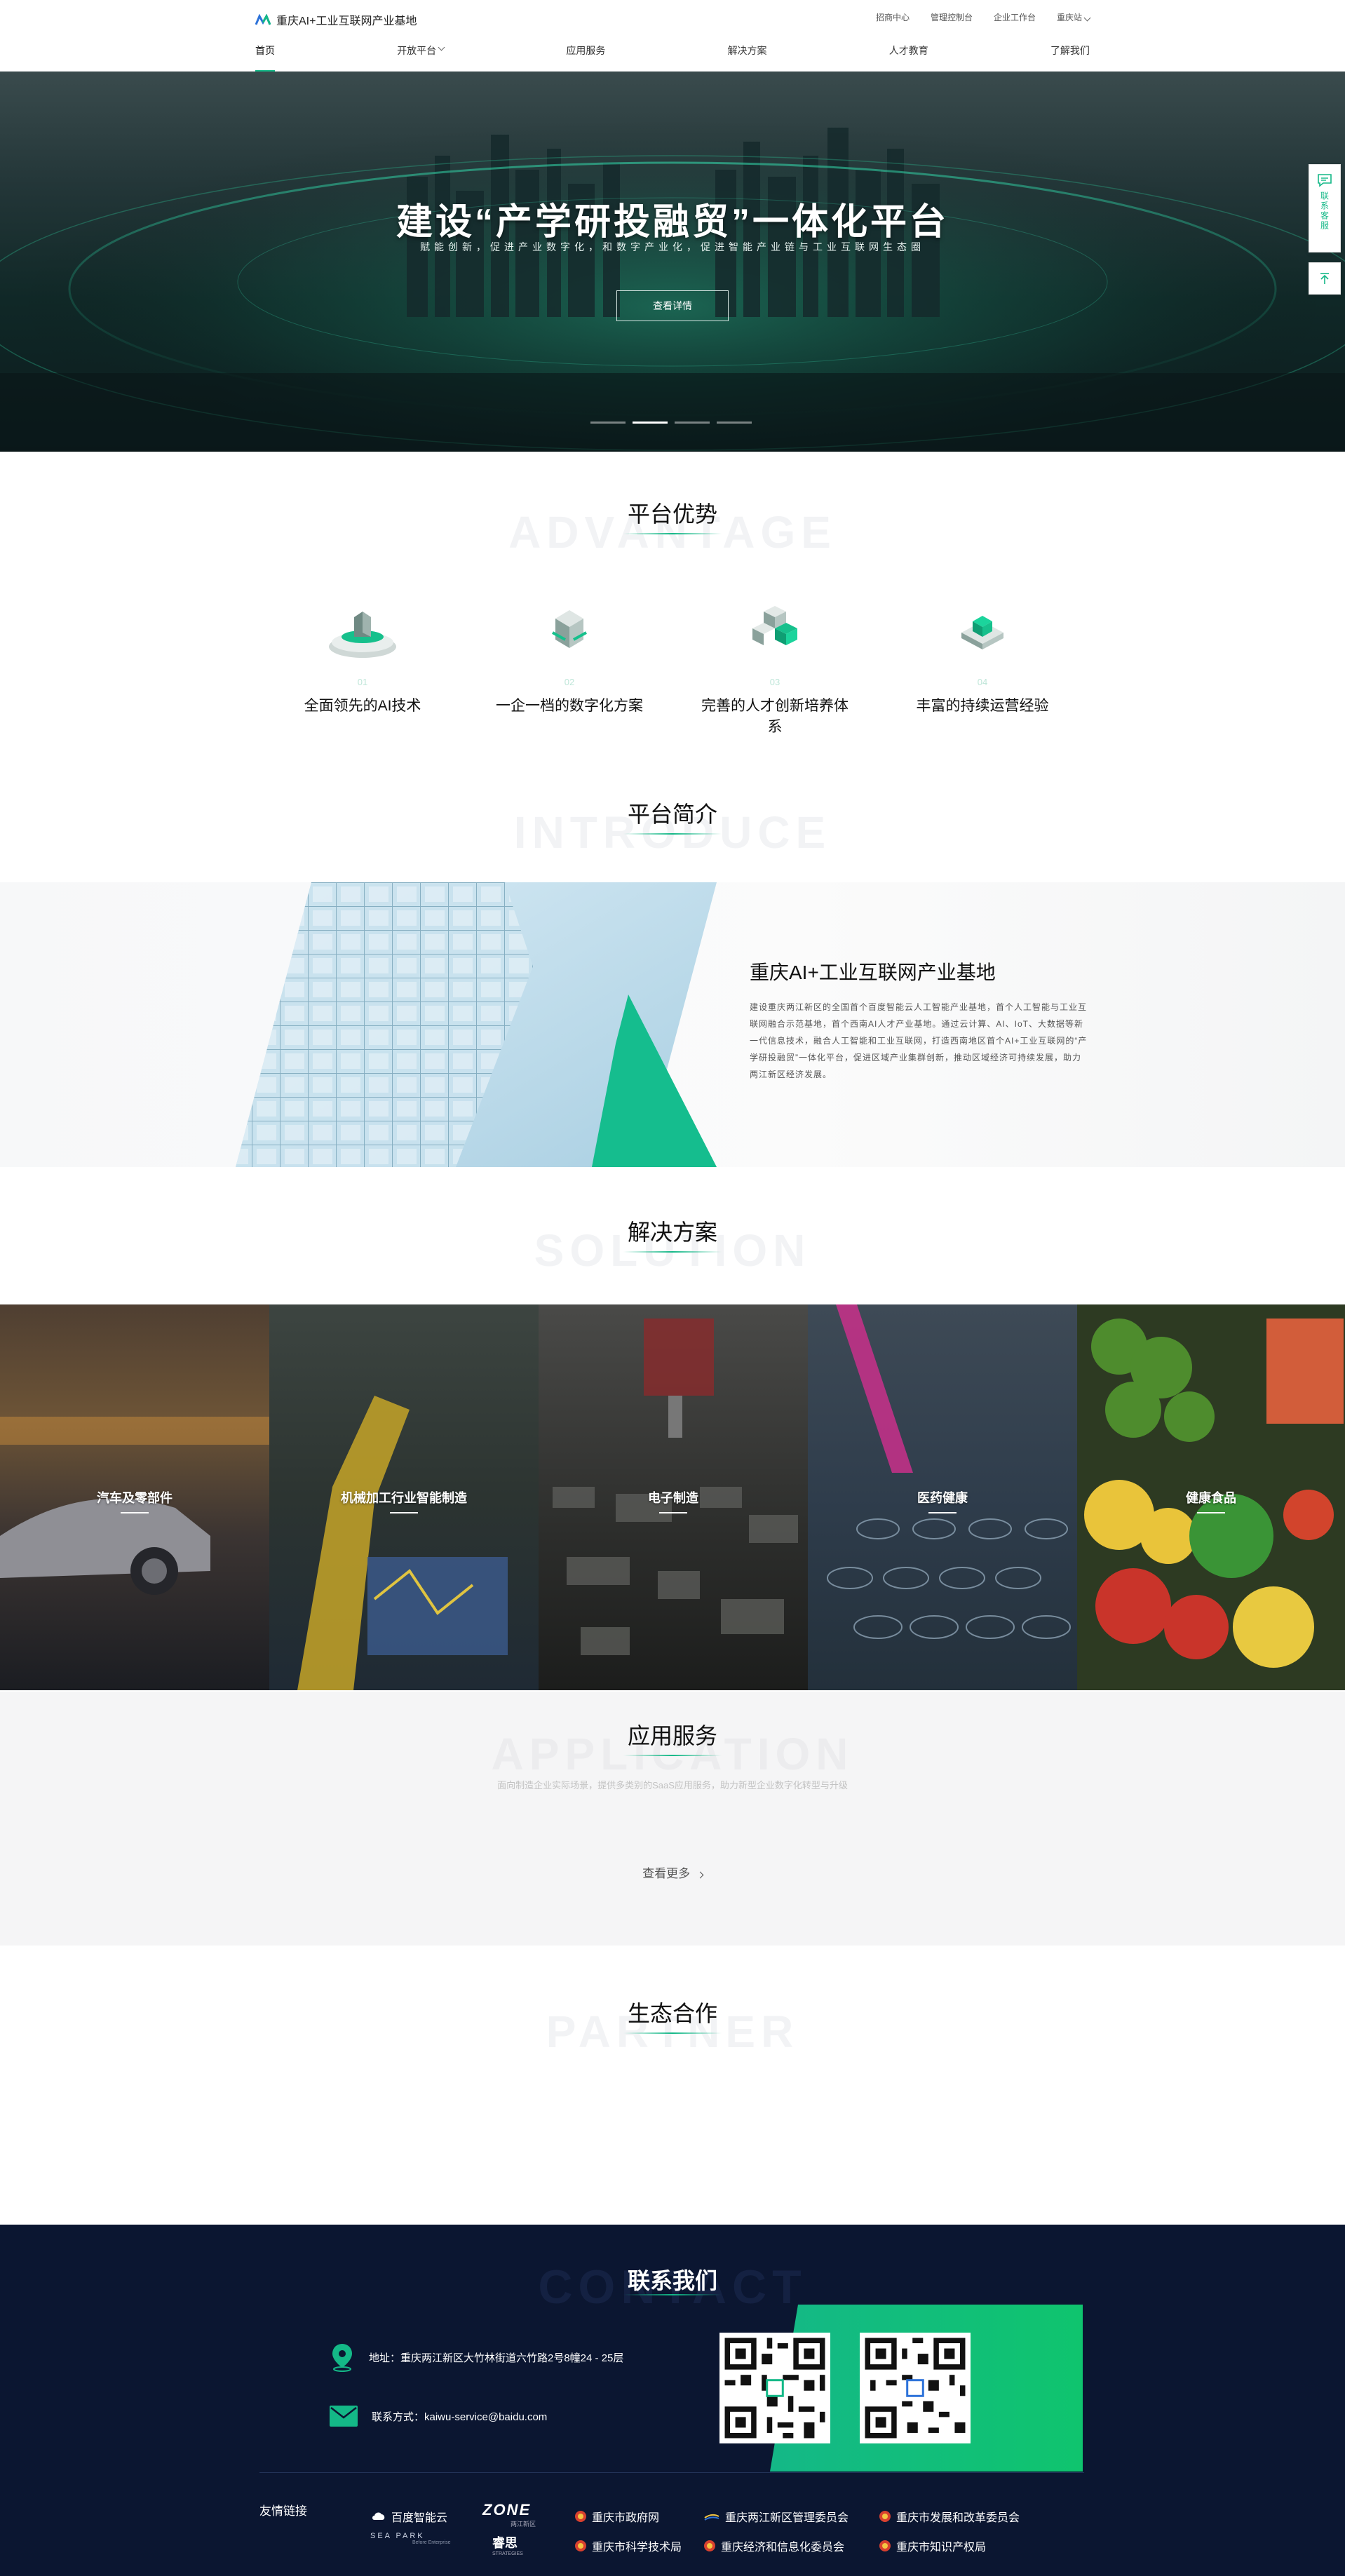 The height and width of the screenshot is (2576, 1345). I want to click on solution-label: 汽车及零部件, so click(134, 1500).